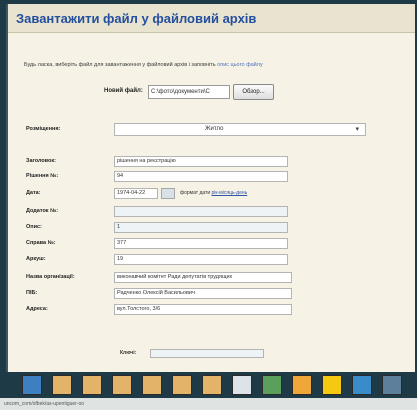 This screenshot has height=410, width=417. What do you see at coordinates (123, 91) in the screenshot?
I see `file-label: Новий файл:` at bounding box center [123, 91].